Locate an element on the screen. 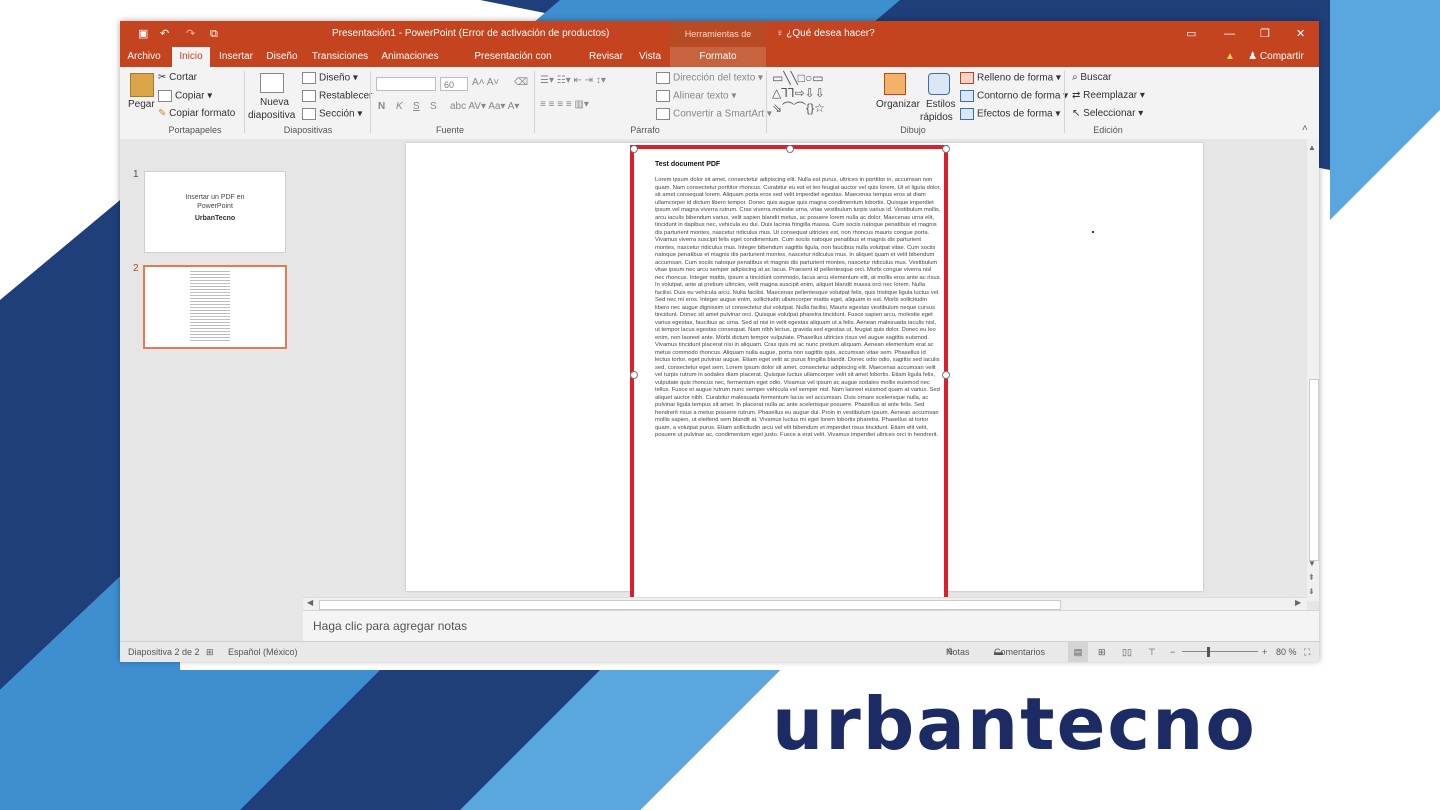 The width and height of the screenshot is (1440, 810). bold-button: N is located at coordinates (381, 106).